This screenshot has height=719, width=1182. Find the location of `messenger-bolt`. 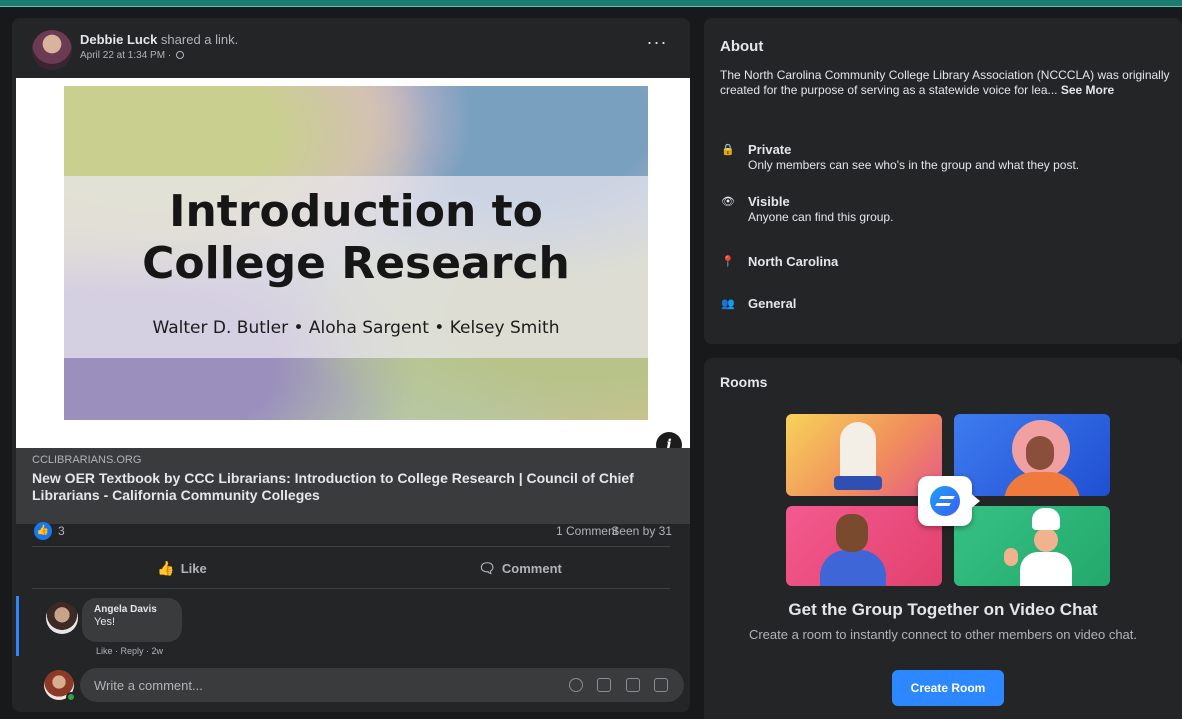

messenger-bolt is located at coordinates (945, 501).